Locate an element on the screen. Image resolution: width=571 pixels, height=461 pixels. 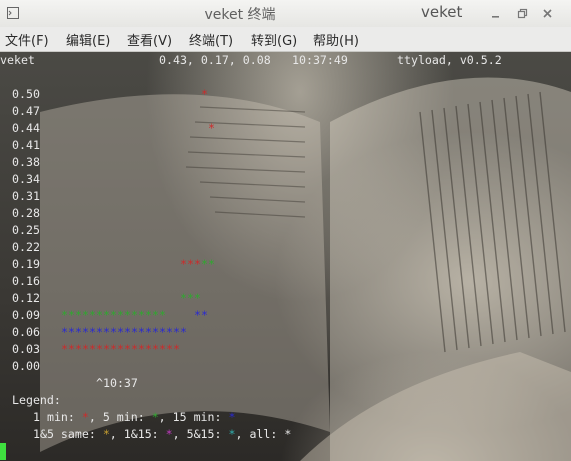
y-tick-label: 0.16 is located at coordinates (26, 281).